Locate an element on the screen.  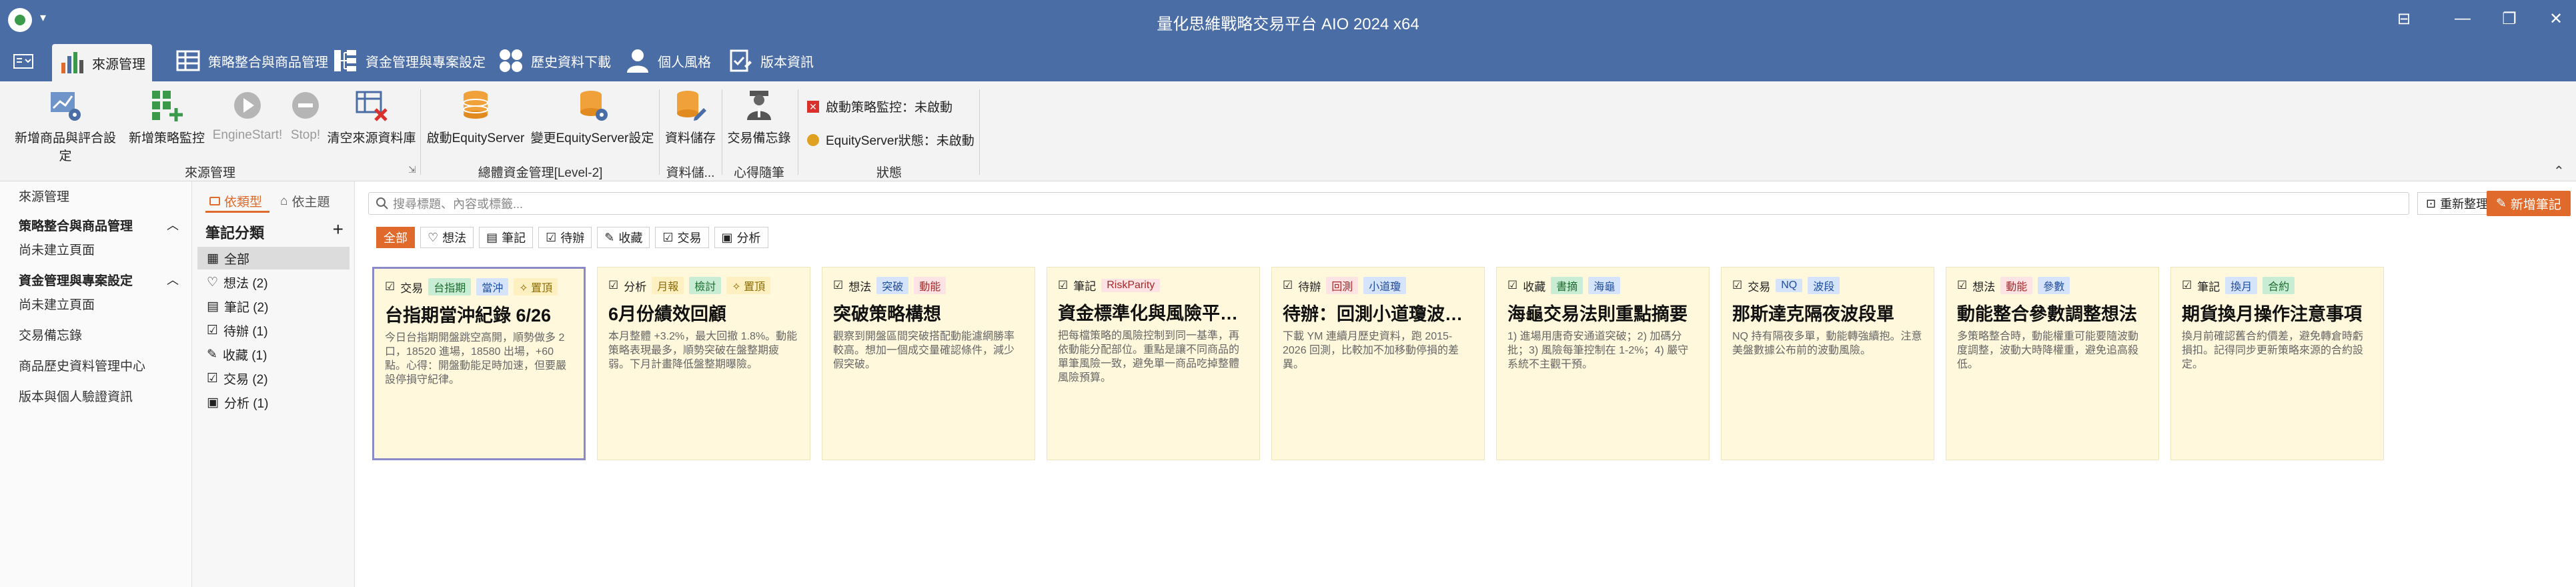
nav-section-money: 資金管理與專案設定 ︿ is located at coordinates (99, 280).